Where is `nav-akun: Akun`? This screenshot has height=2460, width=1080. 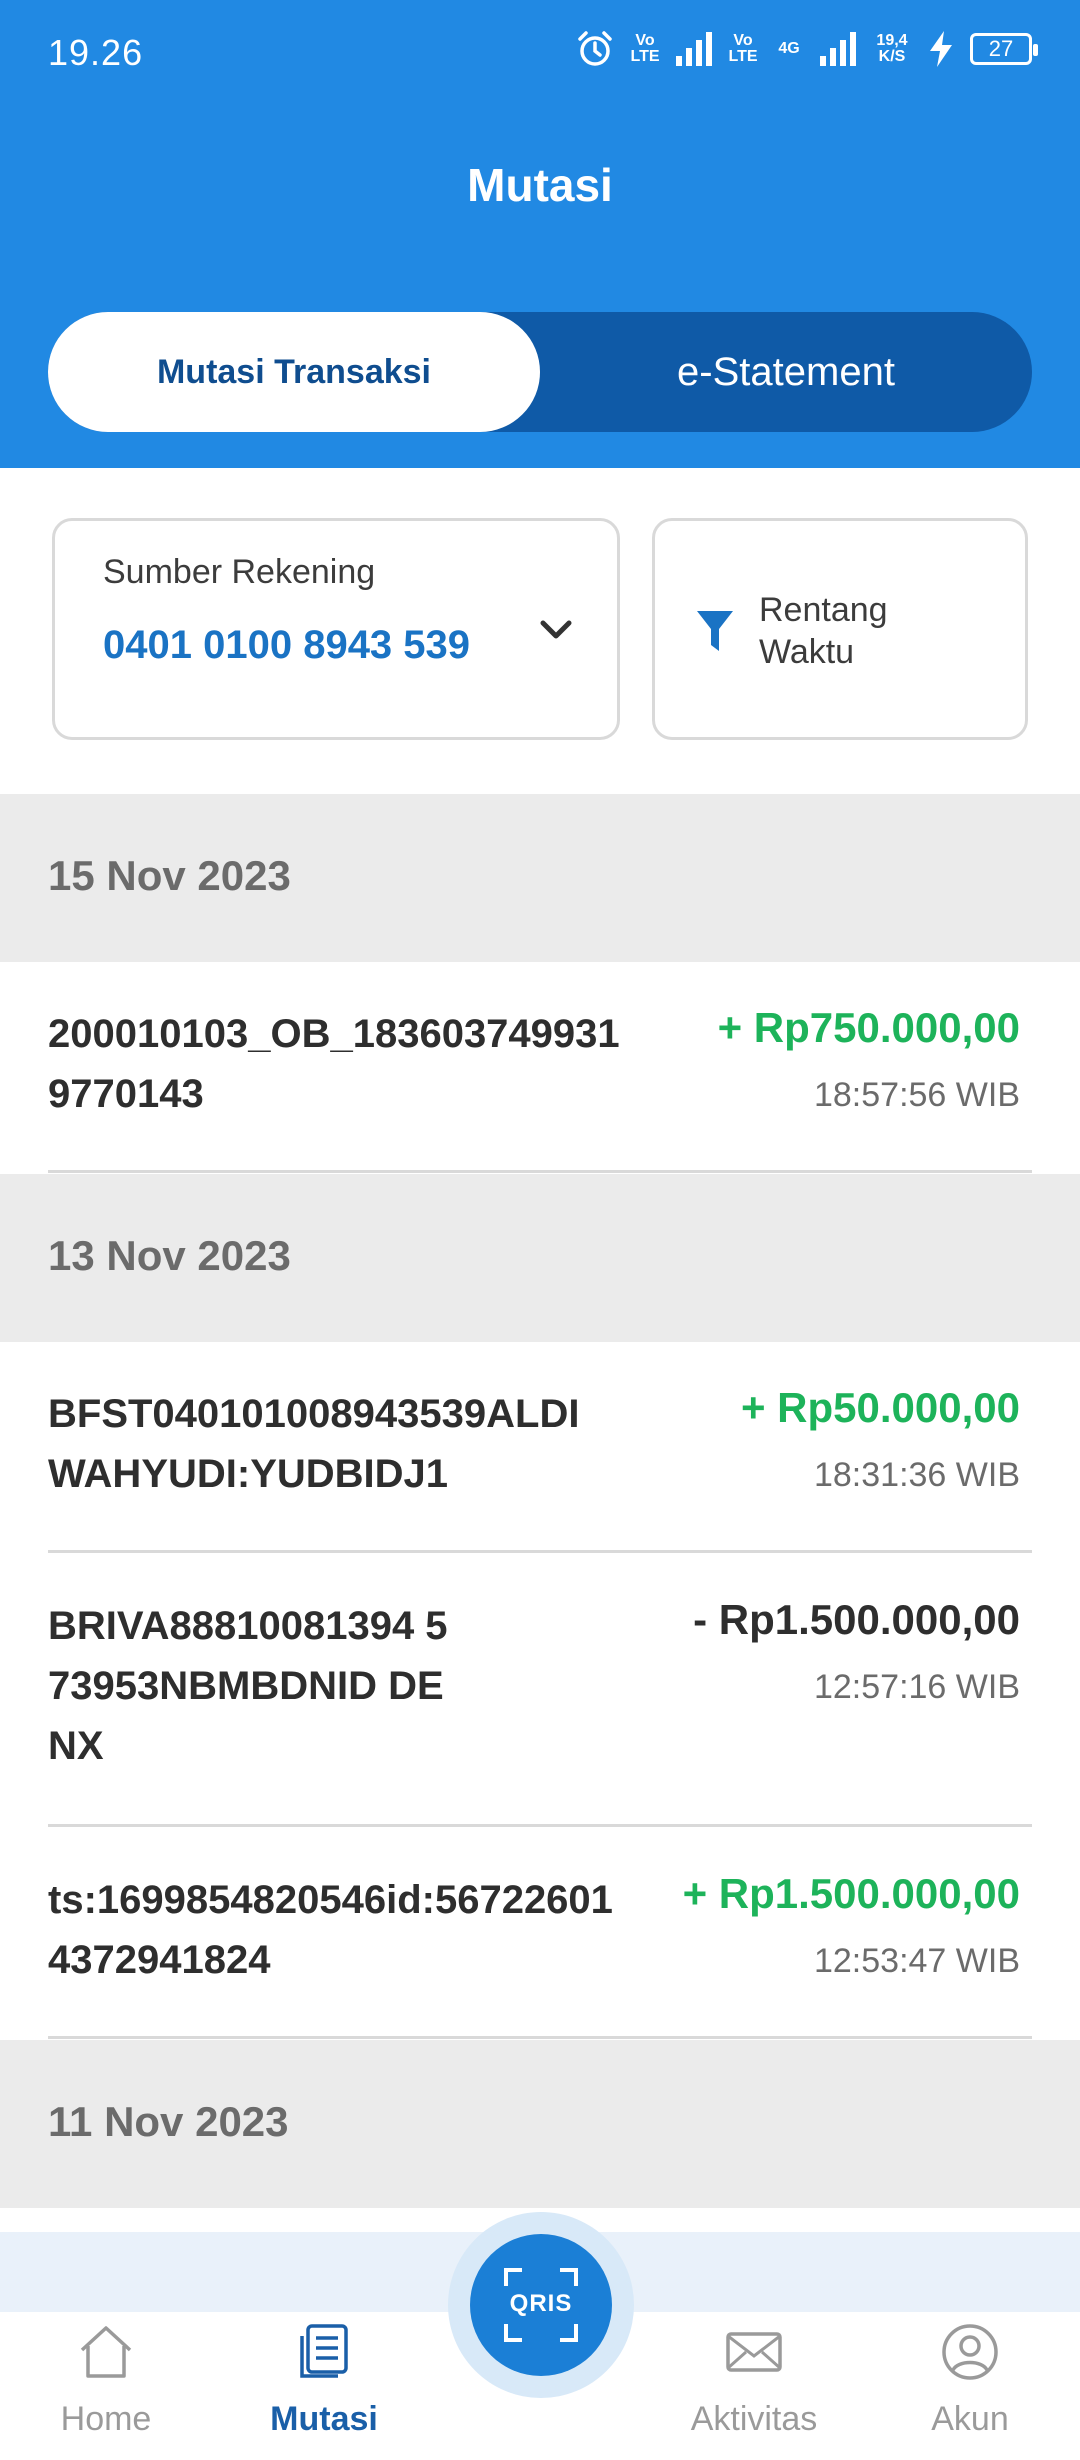
nav-akun: Akun is located at coordinates (970, 2386).